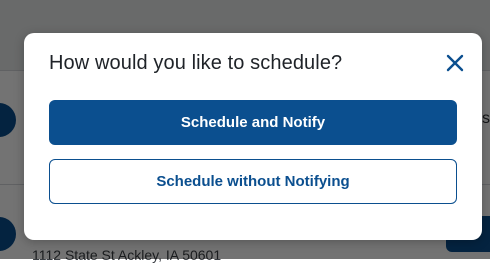 The image size is (490, 263). Describe the element at coordinates (196, 63) in the screenshot. I see `dialog-title: How would you like to schedule?` at that location.